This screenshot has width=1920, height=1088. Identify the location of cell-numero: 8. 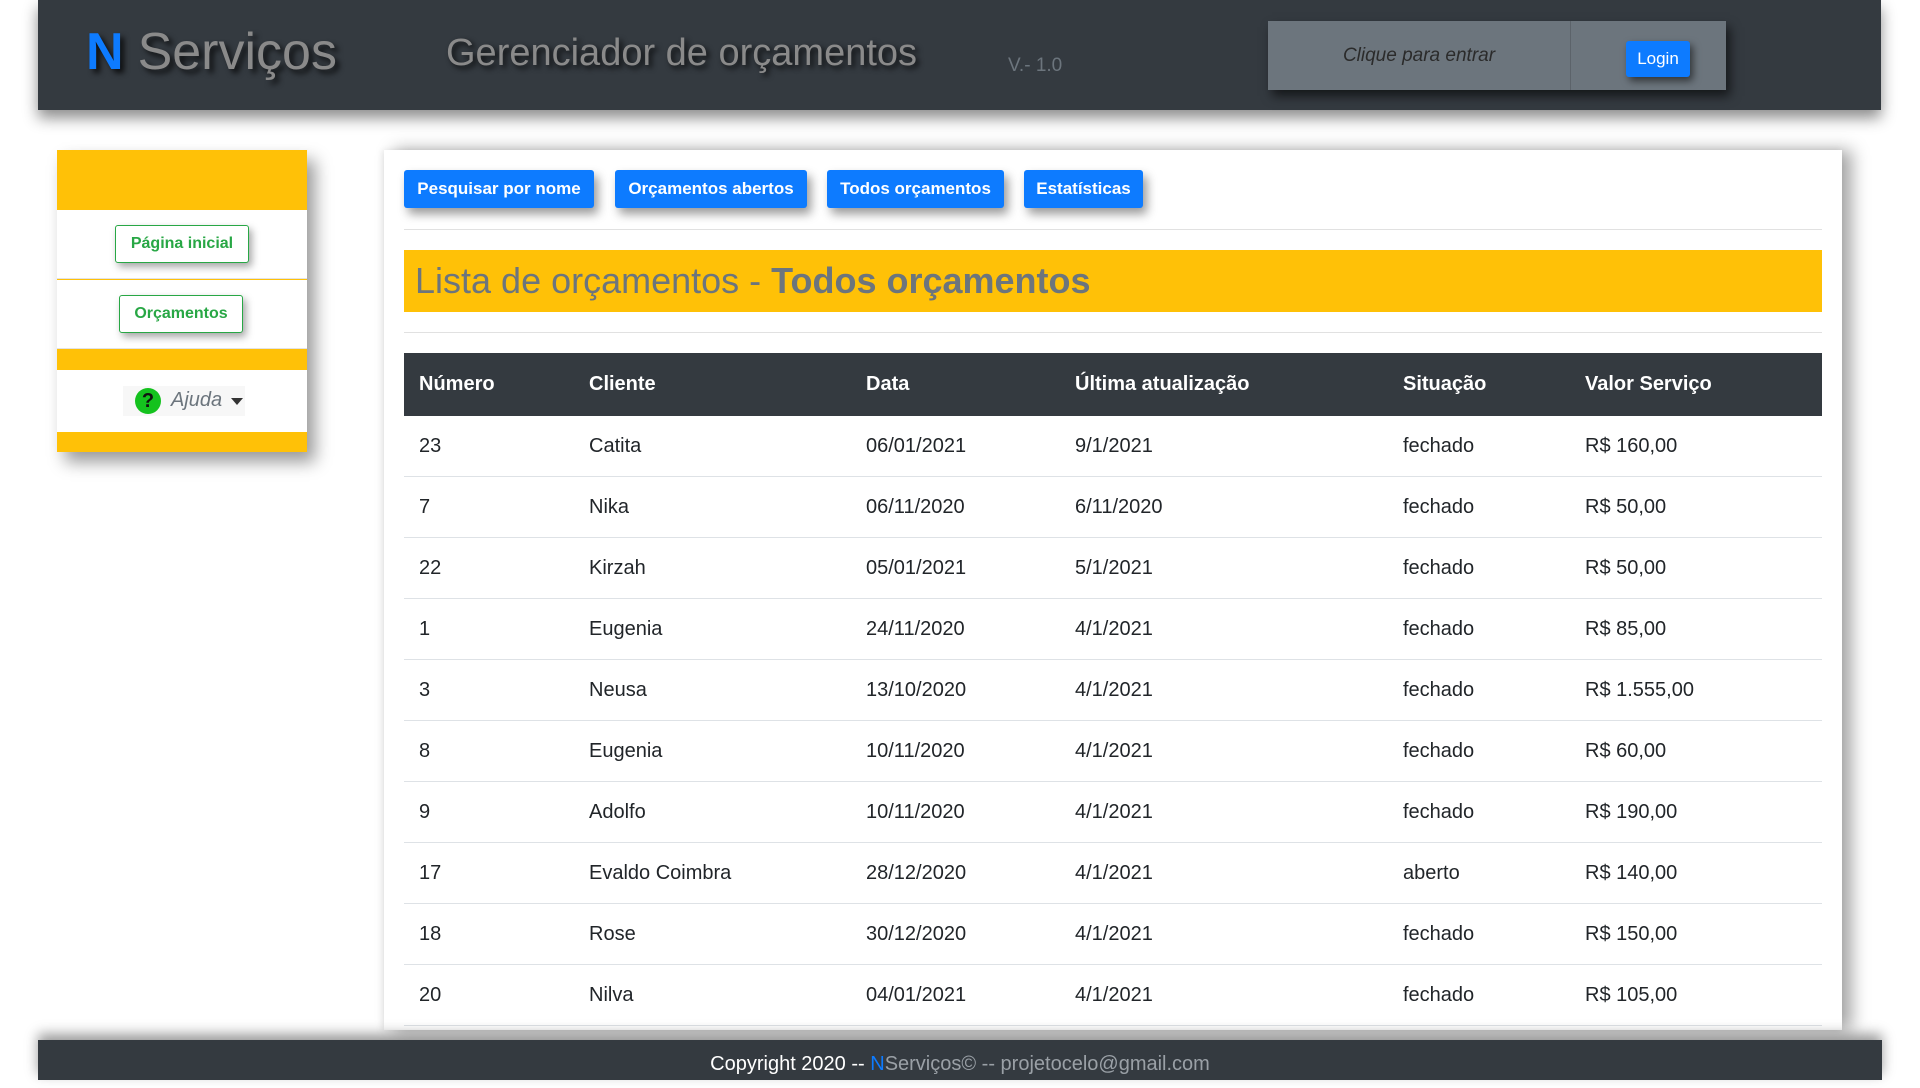
(489, 751).